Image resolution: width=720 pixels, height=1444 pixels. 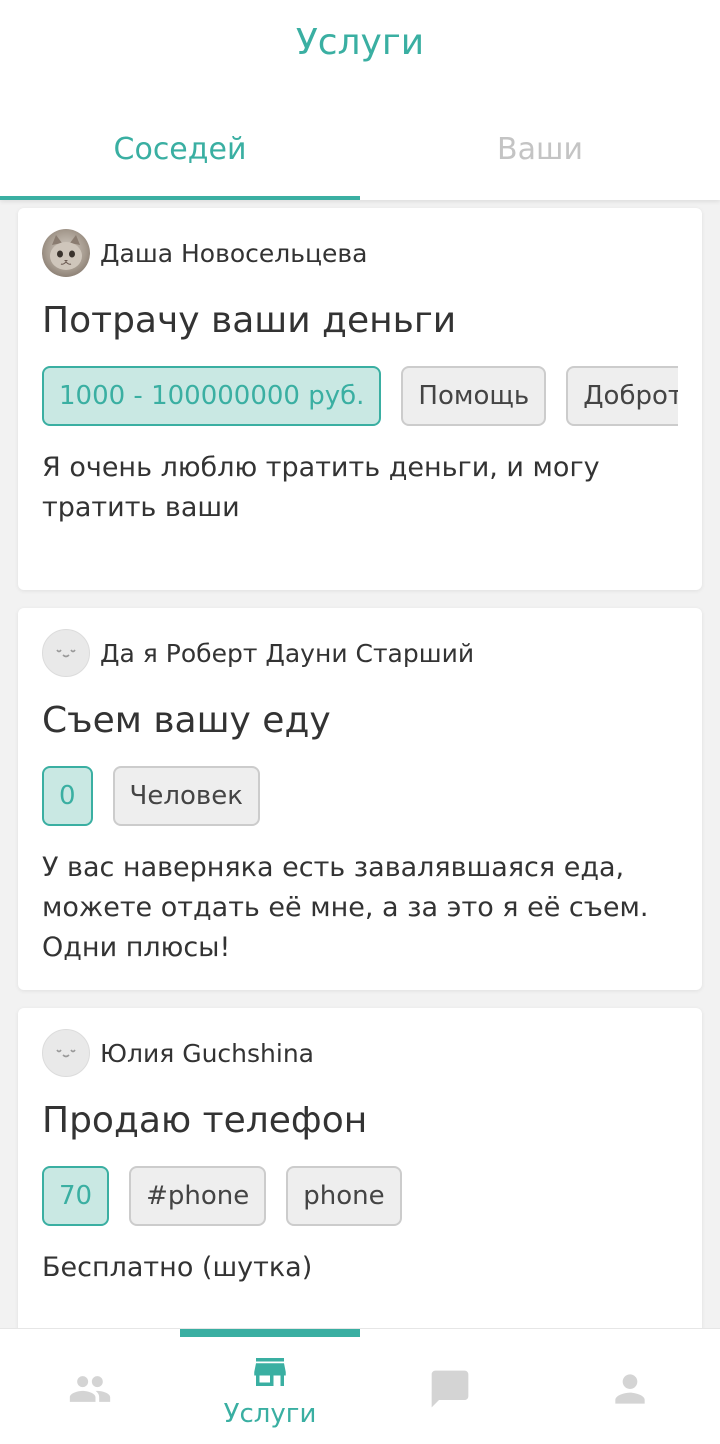 I want to click on category-tag: #phone, so click(x=198, y=1196).